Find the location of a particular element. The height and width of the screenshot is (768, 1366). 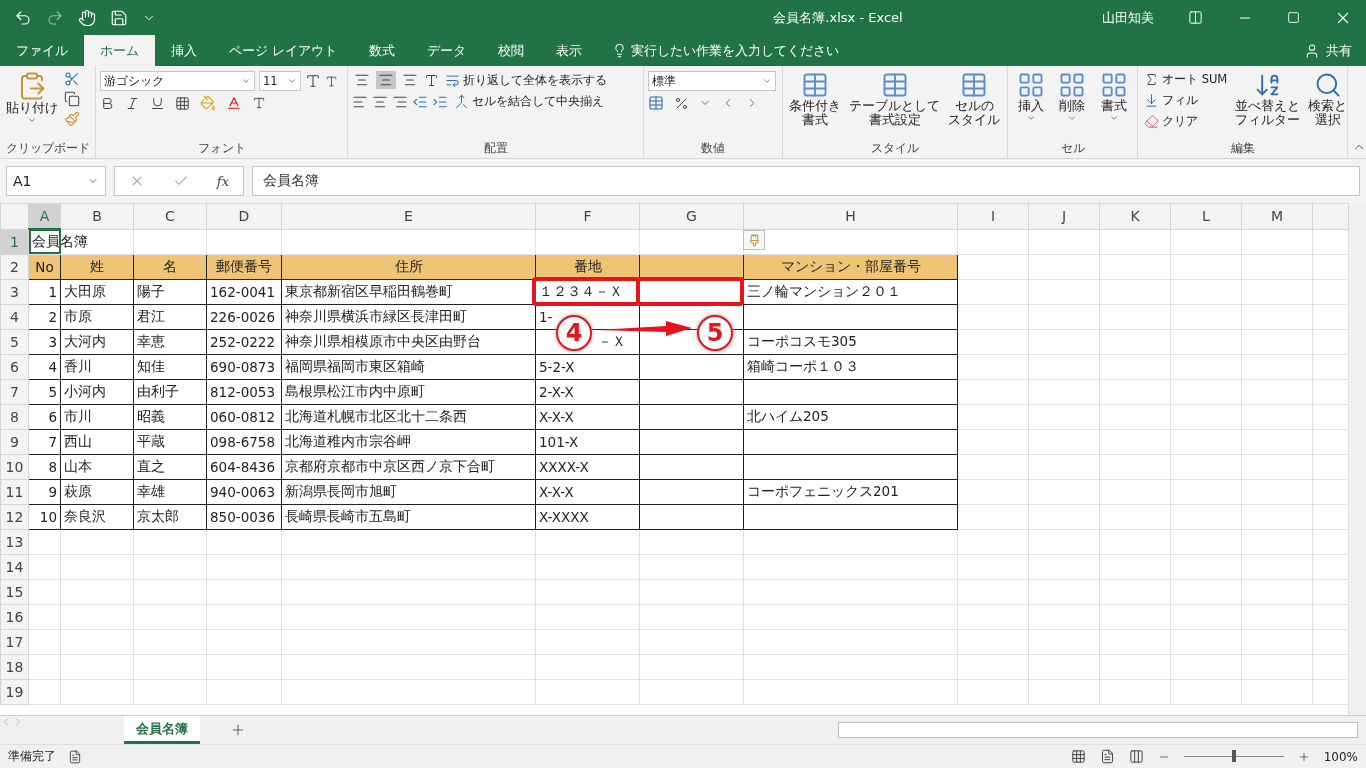

column-header: K is located at coordinates (1135, 216).